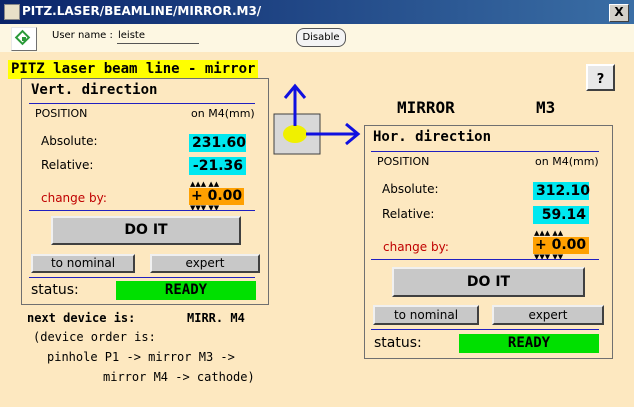 The height and width of the screenshot is (407, 634). Describe the element at coordinates (561, 215) in the screenshot. I see `horizontal-relative-value: 59.14` at that location.